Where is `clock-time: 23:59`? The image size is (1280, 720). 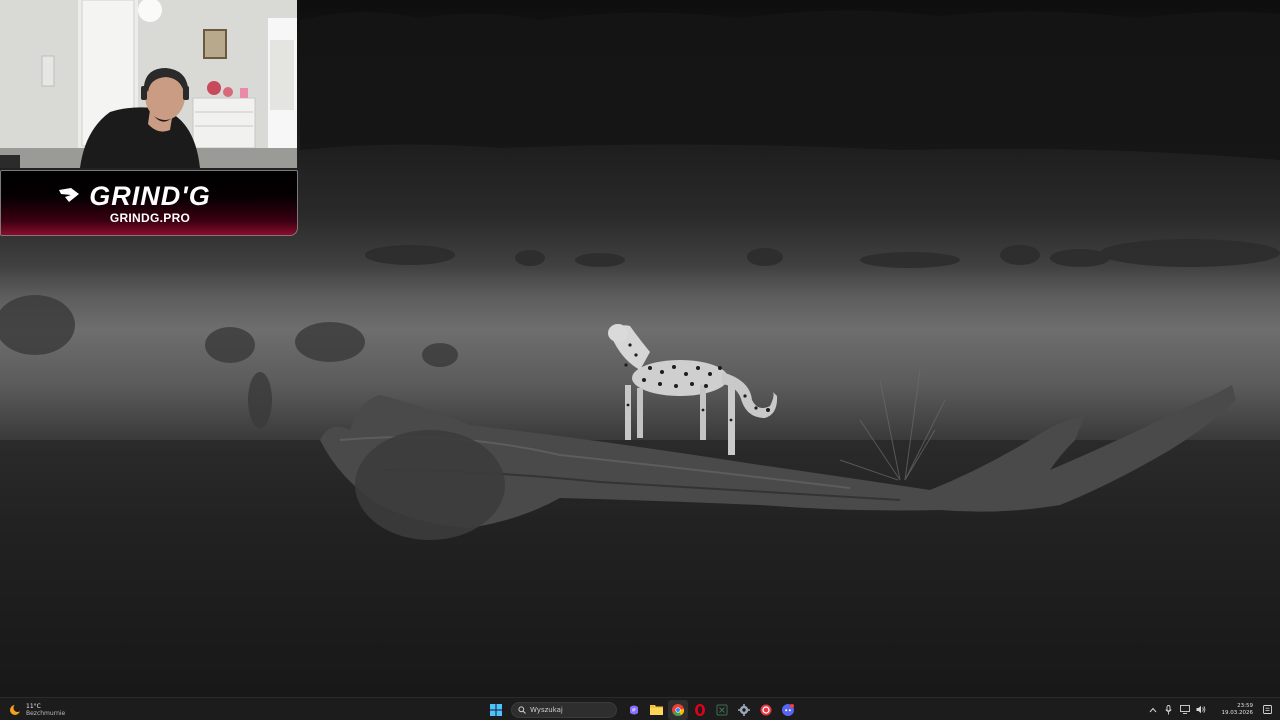 clock-time: 23:59 is located at coordinates (1245, 705).